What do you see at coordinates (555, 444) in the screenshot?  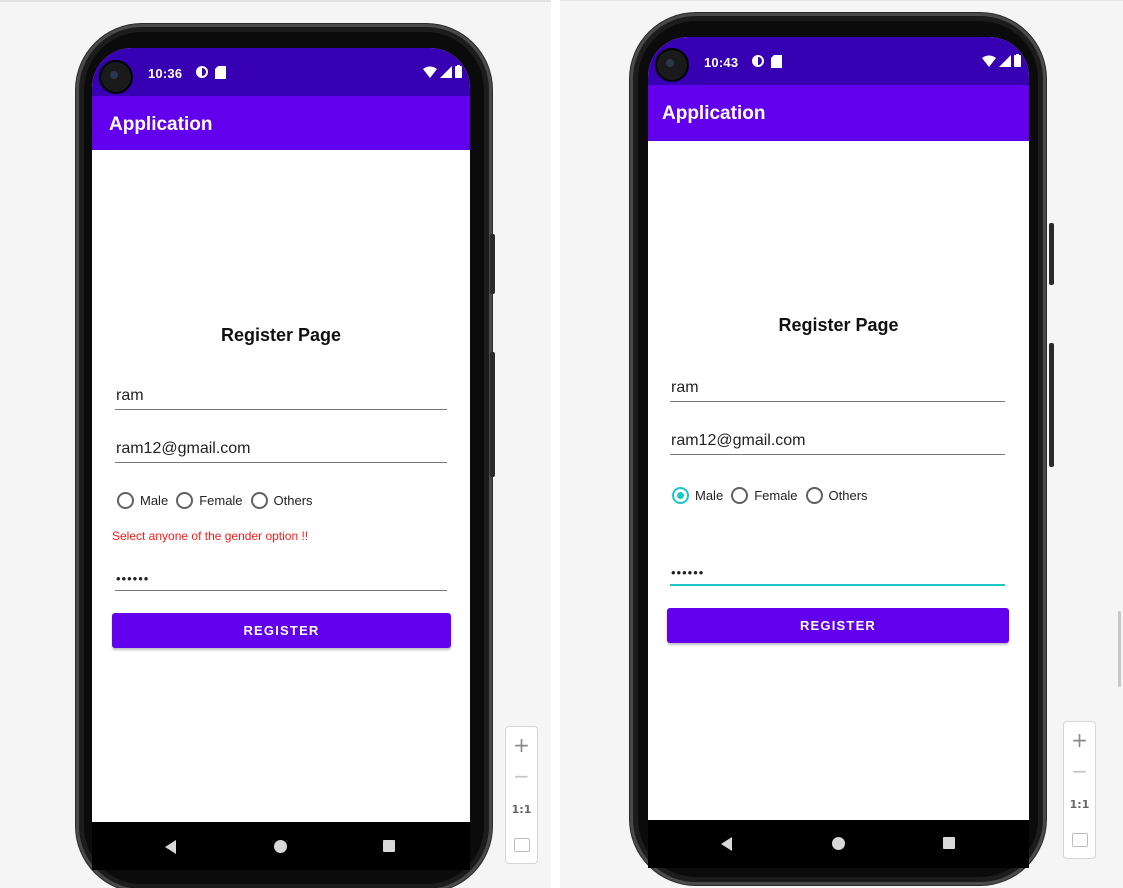 I see `panel-divider` at bounding box center [555, 444].